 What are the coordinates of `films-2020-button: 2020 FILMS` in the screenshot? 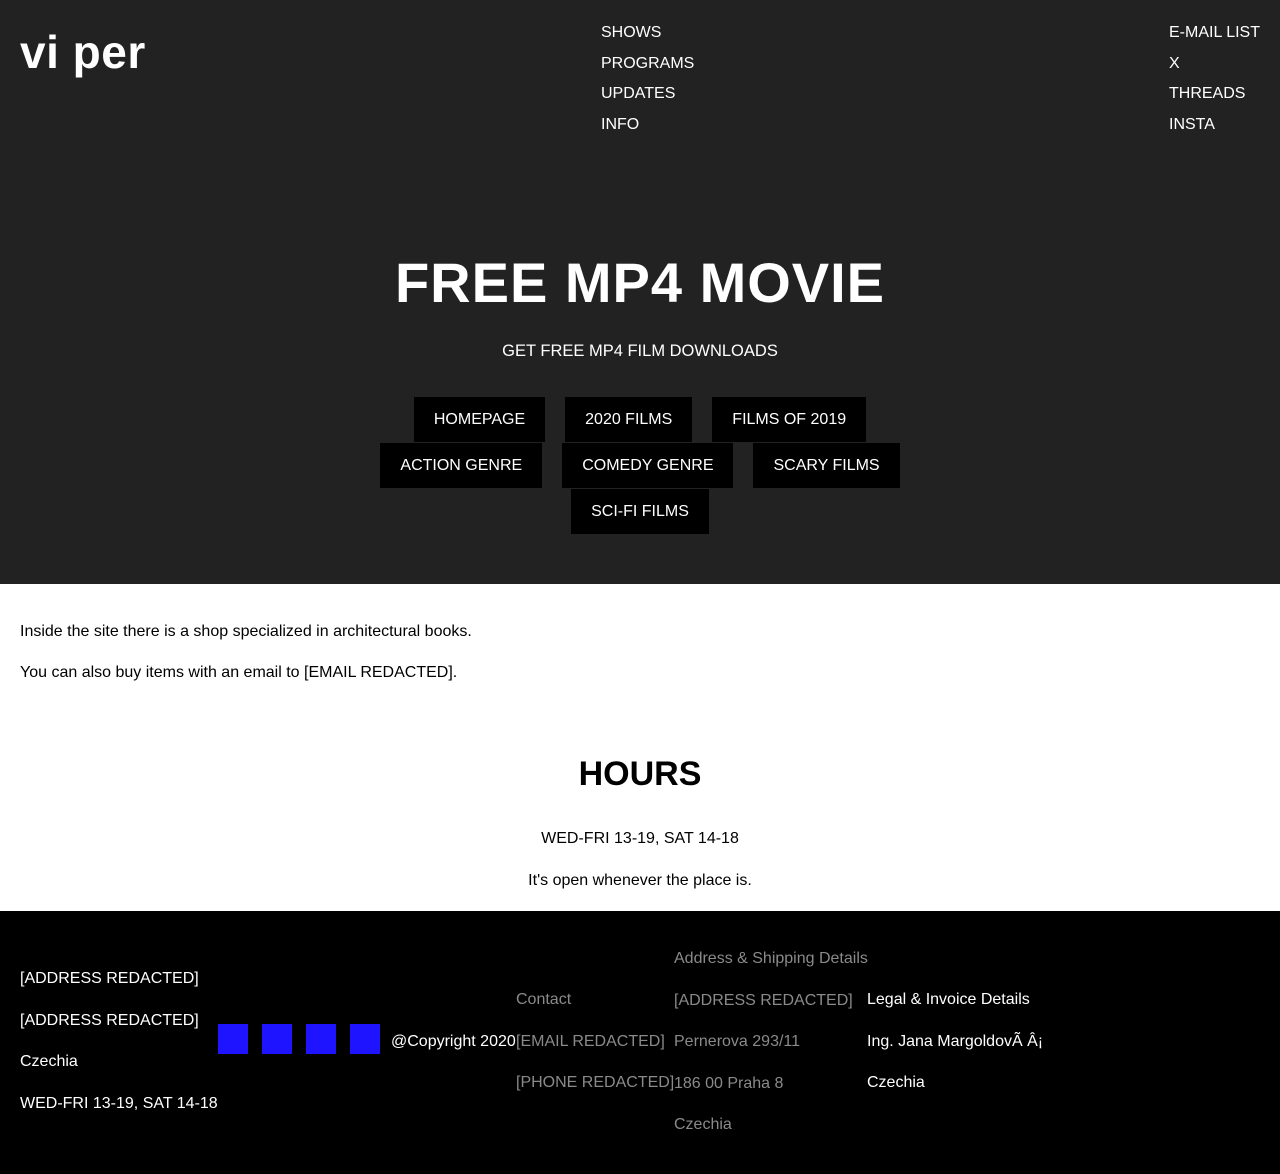 It's located at (629, 419).